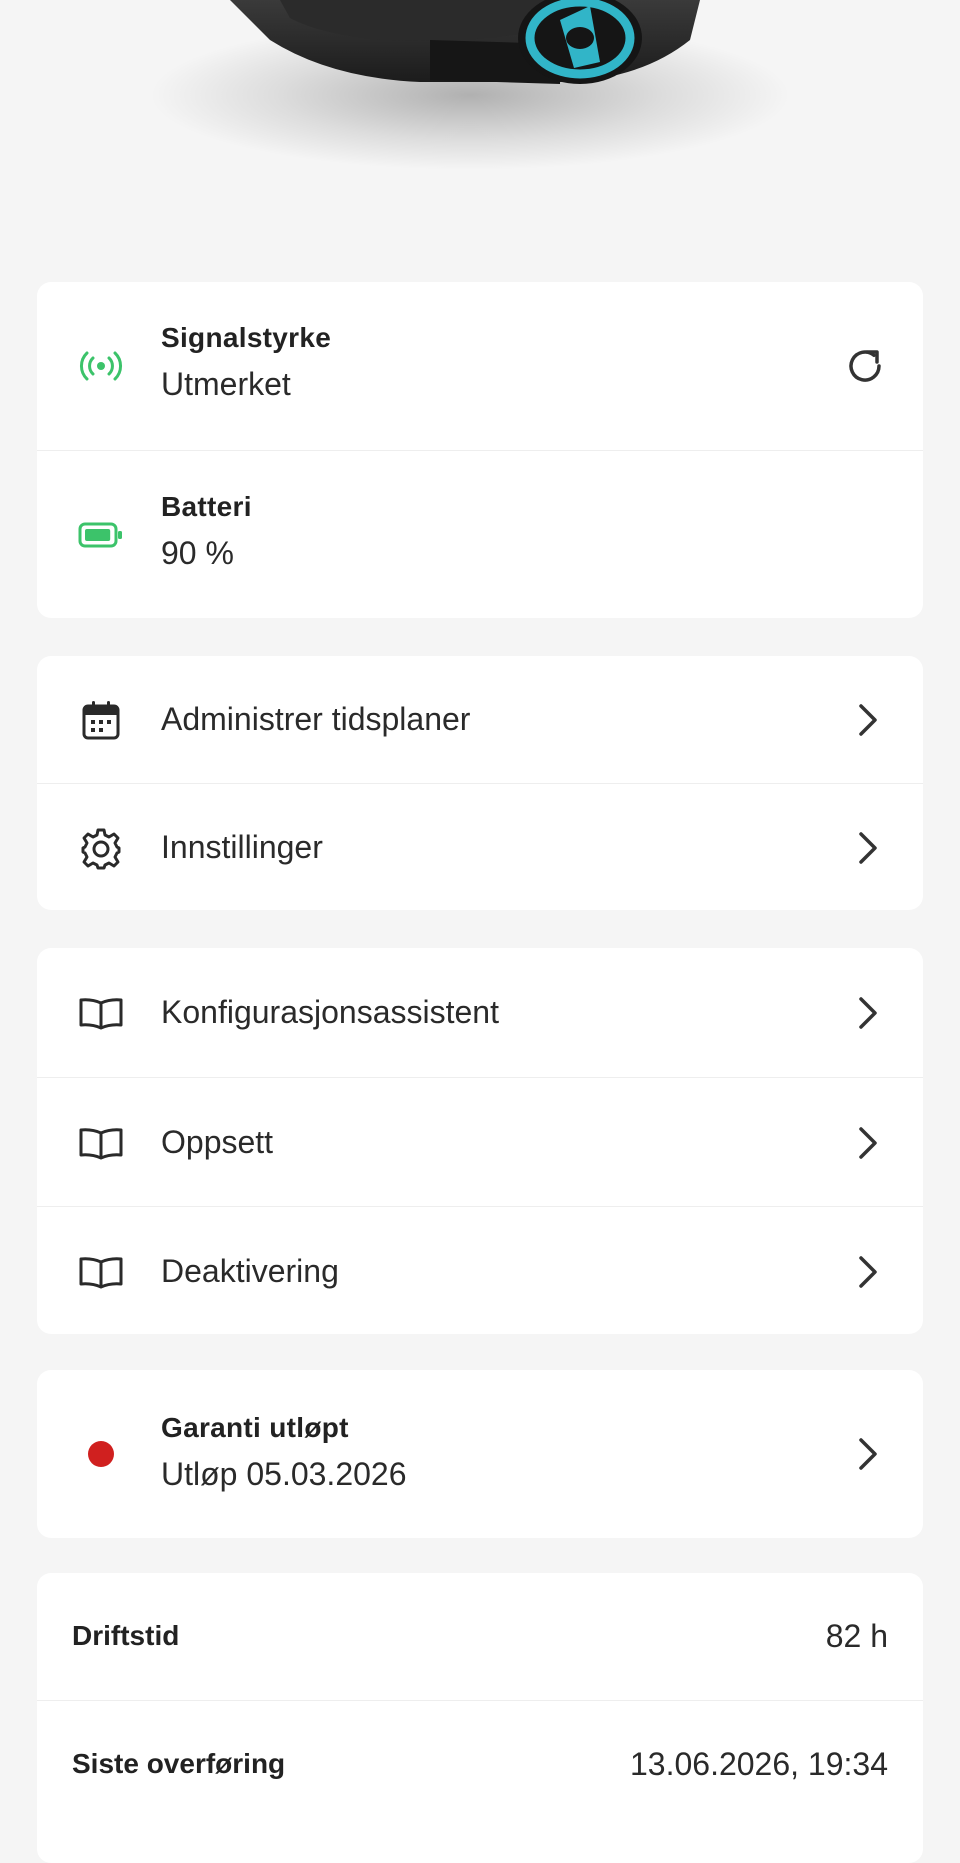  Describe the element at coordinates (330, 1012) in the screenshot. I see `guide-item-label: Konfigurasjonsassistent` at that location.